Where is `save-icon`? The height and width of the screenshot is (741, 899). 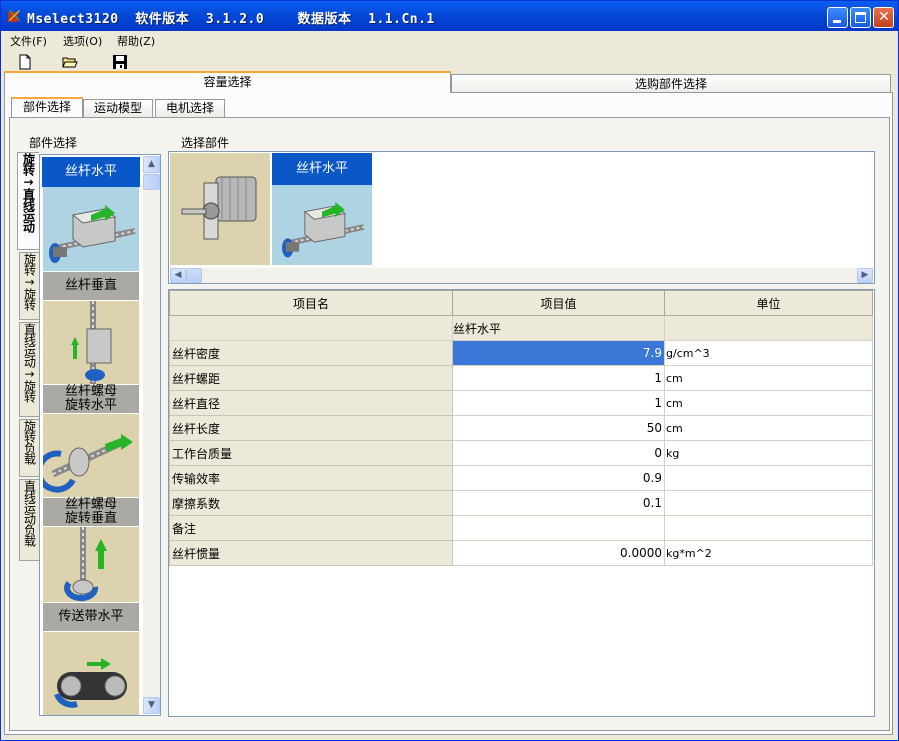
save-icon is located at coordinates (120, 62).